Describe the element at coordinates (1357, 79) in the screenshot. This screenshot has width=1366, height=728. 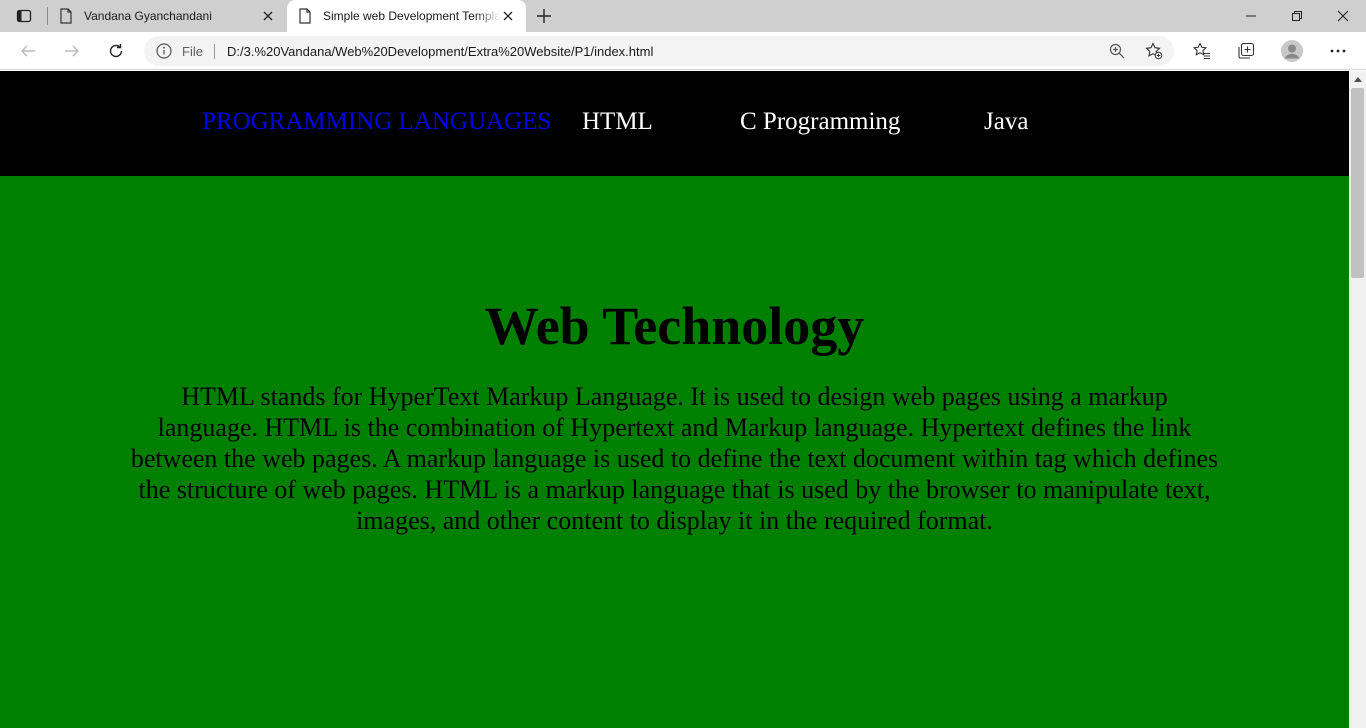
I see `scroll-up-arrow-icon` at that location.